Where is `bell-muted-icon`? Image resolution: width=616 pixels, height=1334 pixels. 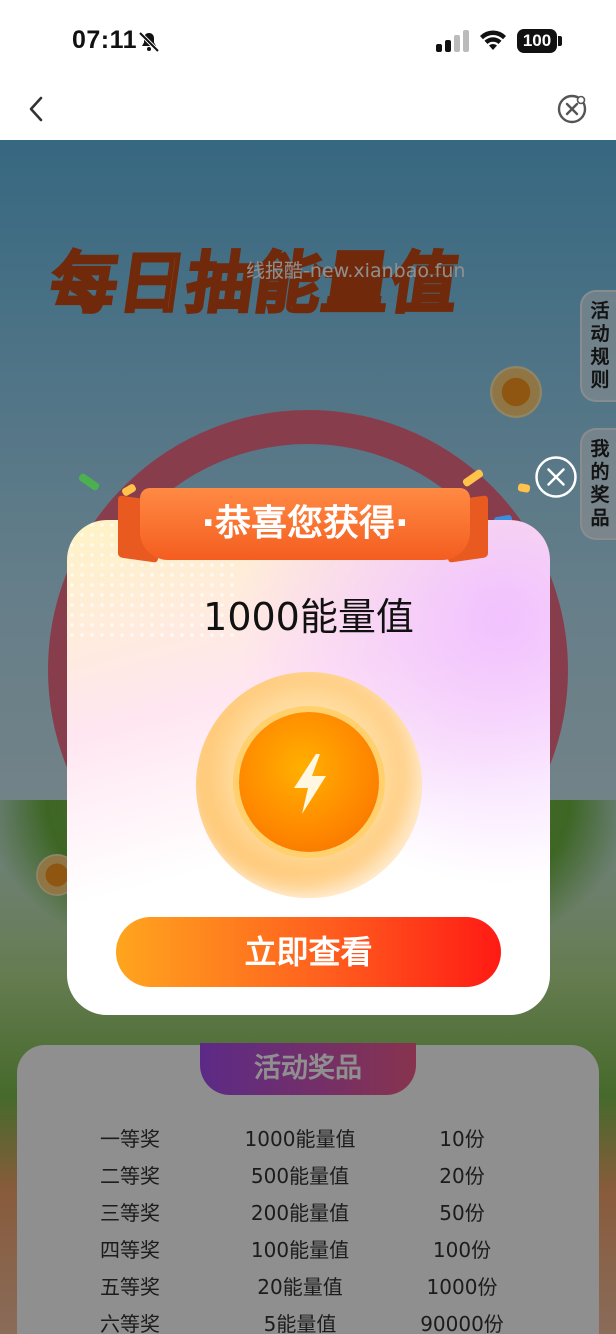
bell-muted-icon is located at coordinates (149, 42).